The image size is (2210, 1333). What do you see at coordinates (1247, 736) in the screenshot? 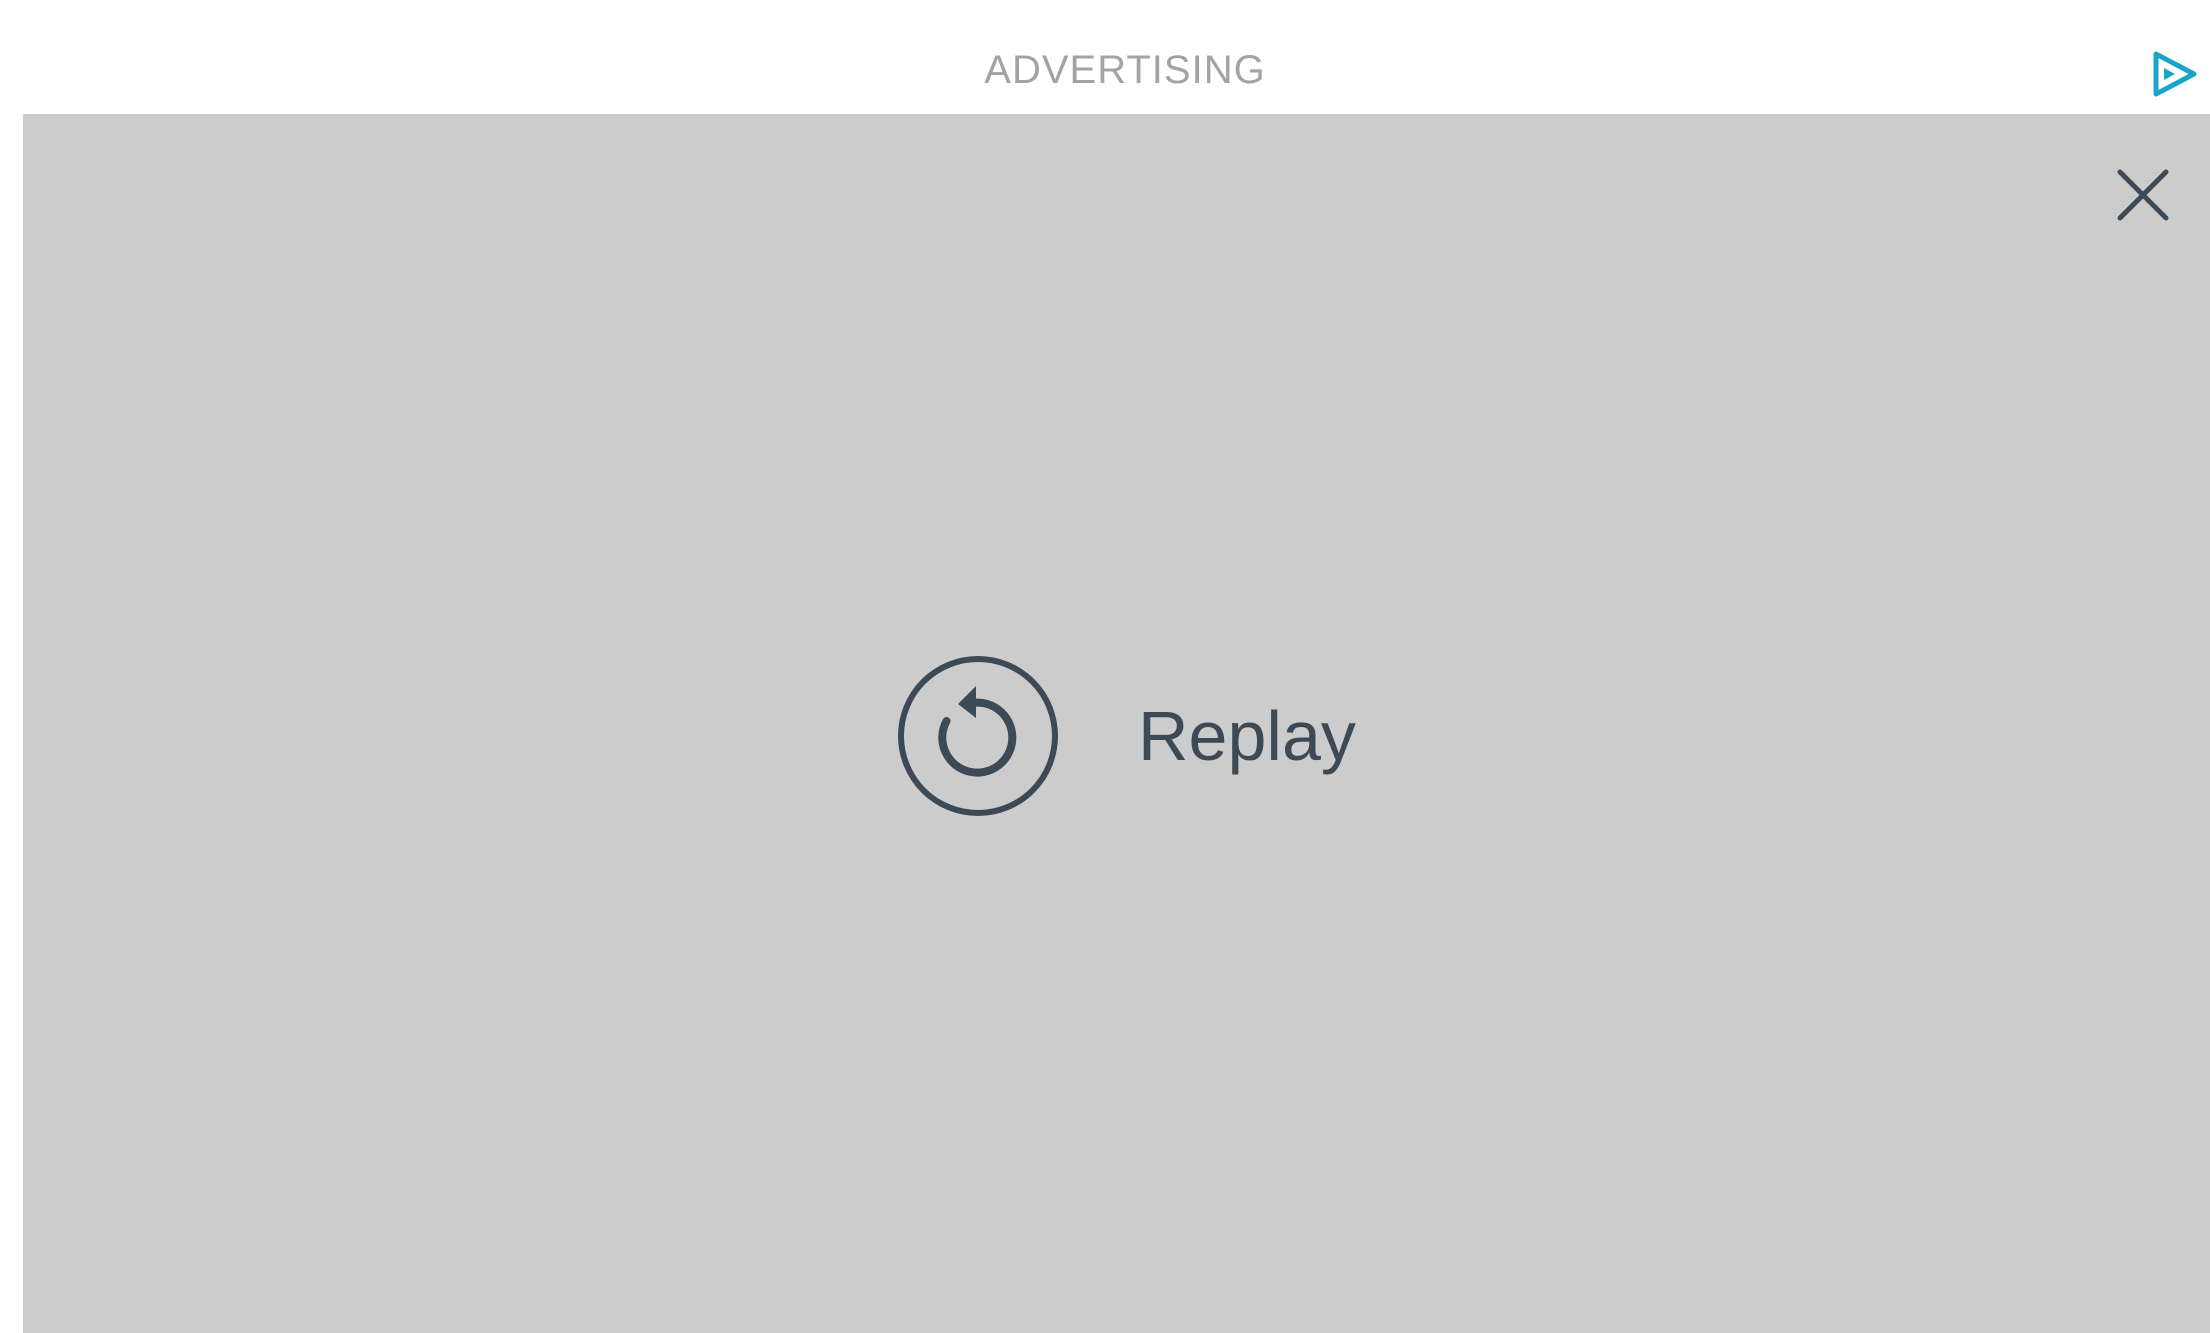
I see `replay-label: Replay` at bounding box center [1247, 736].